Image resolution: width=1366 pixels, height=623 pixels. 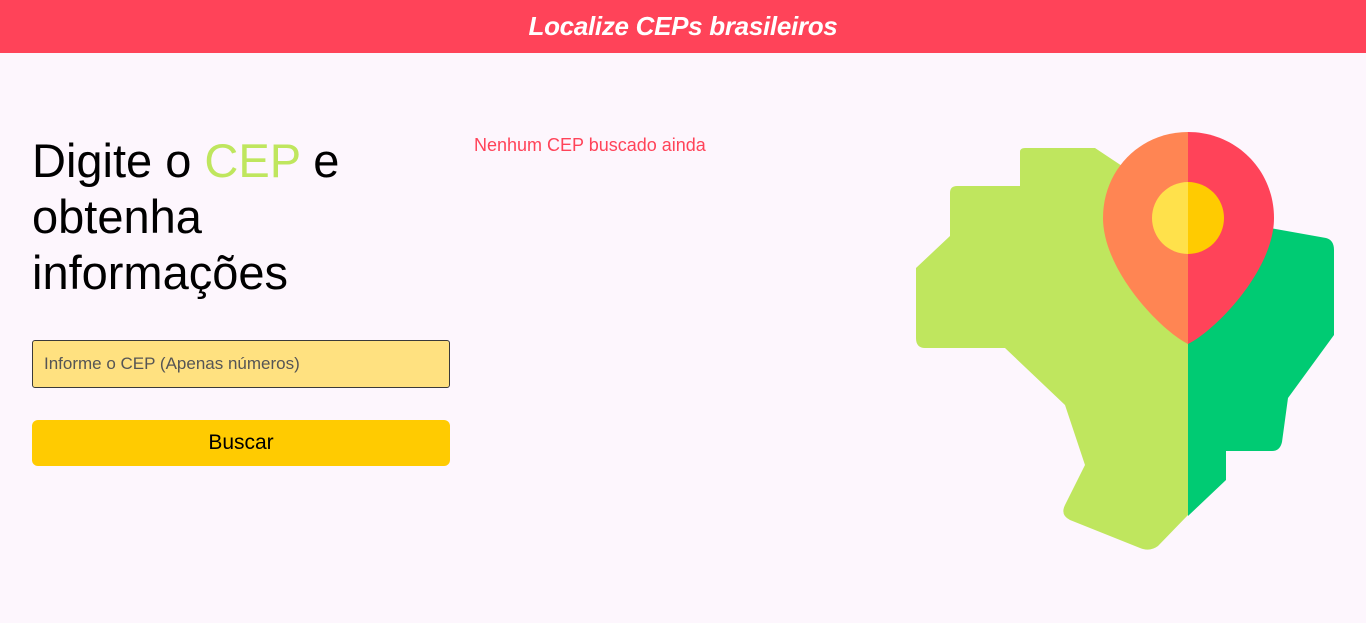 I want to click on app-title: Localize CEPs brasileiros, so click(x=683, y=26).